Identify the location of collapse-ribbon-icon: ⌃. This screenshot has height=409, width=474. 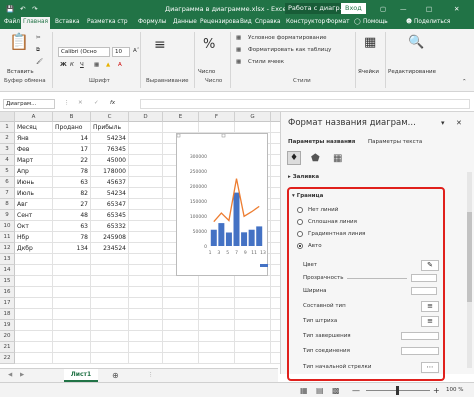
(464, 82).